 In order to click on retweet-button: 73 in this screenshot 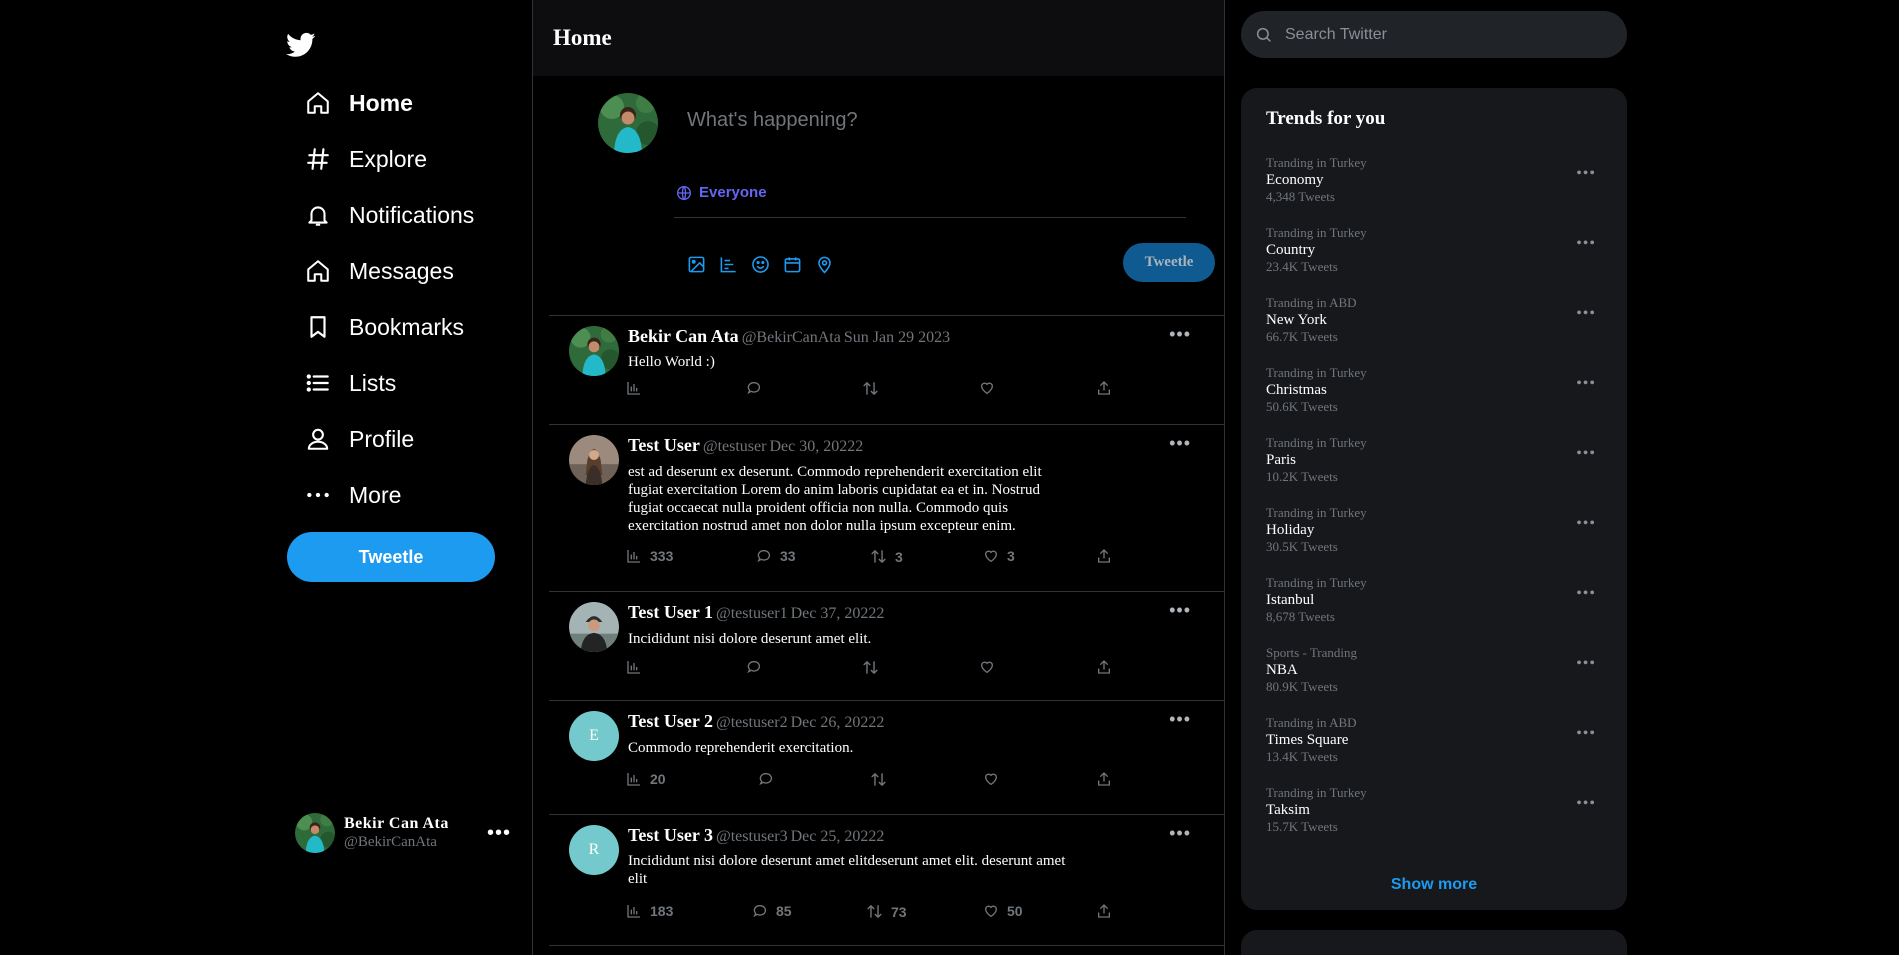, I will do `click(886, 911)`.